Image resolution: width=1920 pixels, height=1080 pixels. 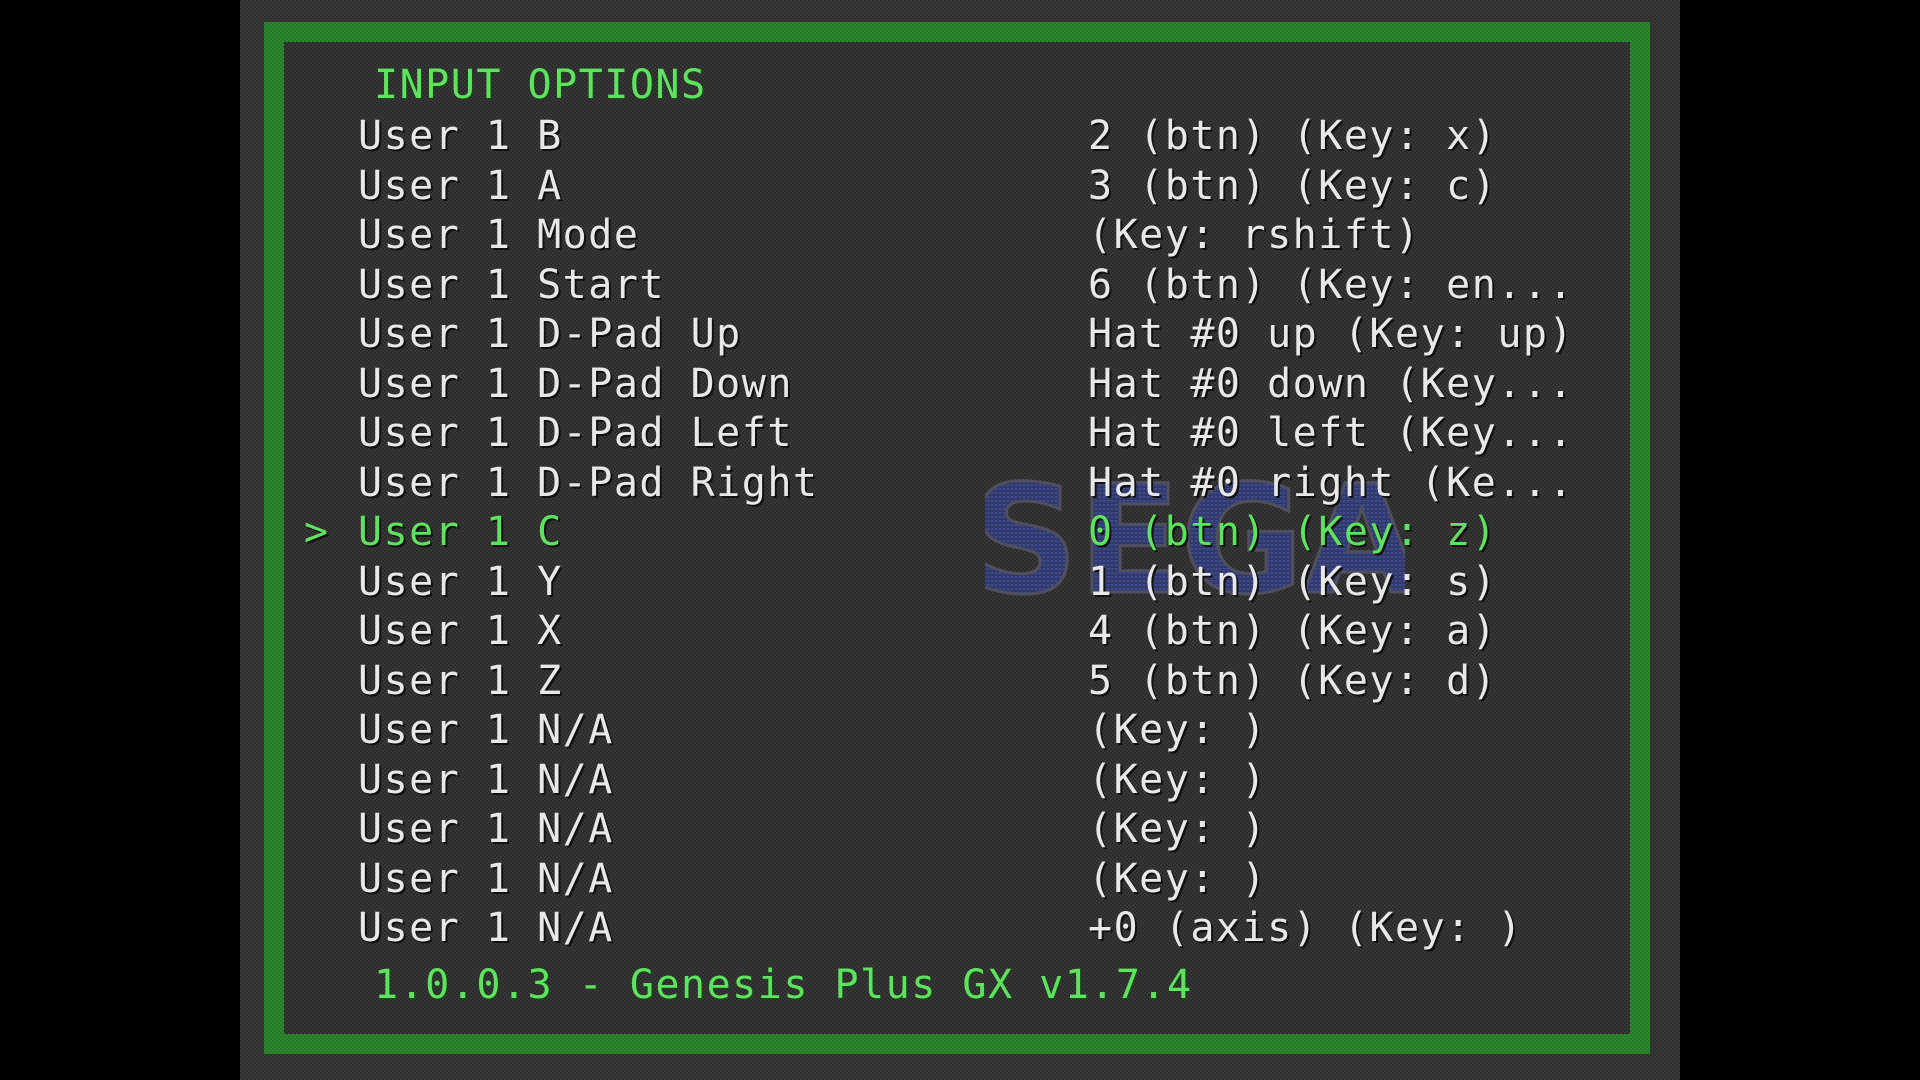 I want to click on menu-row: User 1 D-Pad Up Hat #0 up (Key: up), so click(x=840, y=335).